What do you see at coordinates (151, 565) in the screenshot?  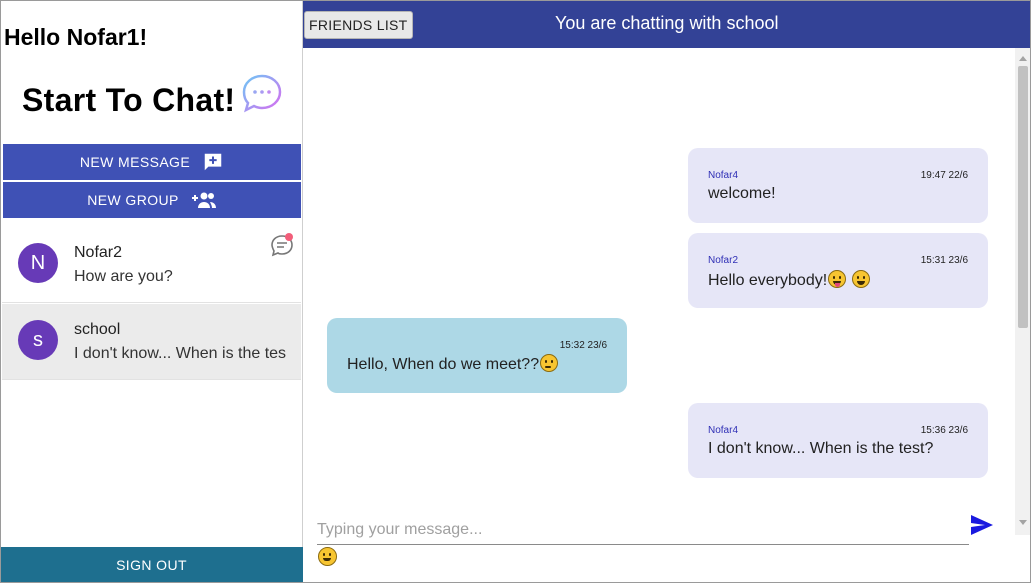 I see `sign-out-button: SIGN OUT` at bounding box center [151, 565].